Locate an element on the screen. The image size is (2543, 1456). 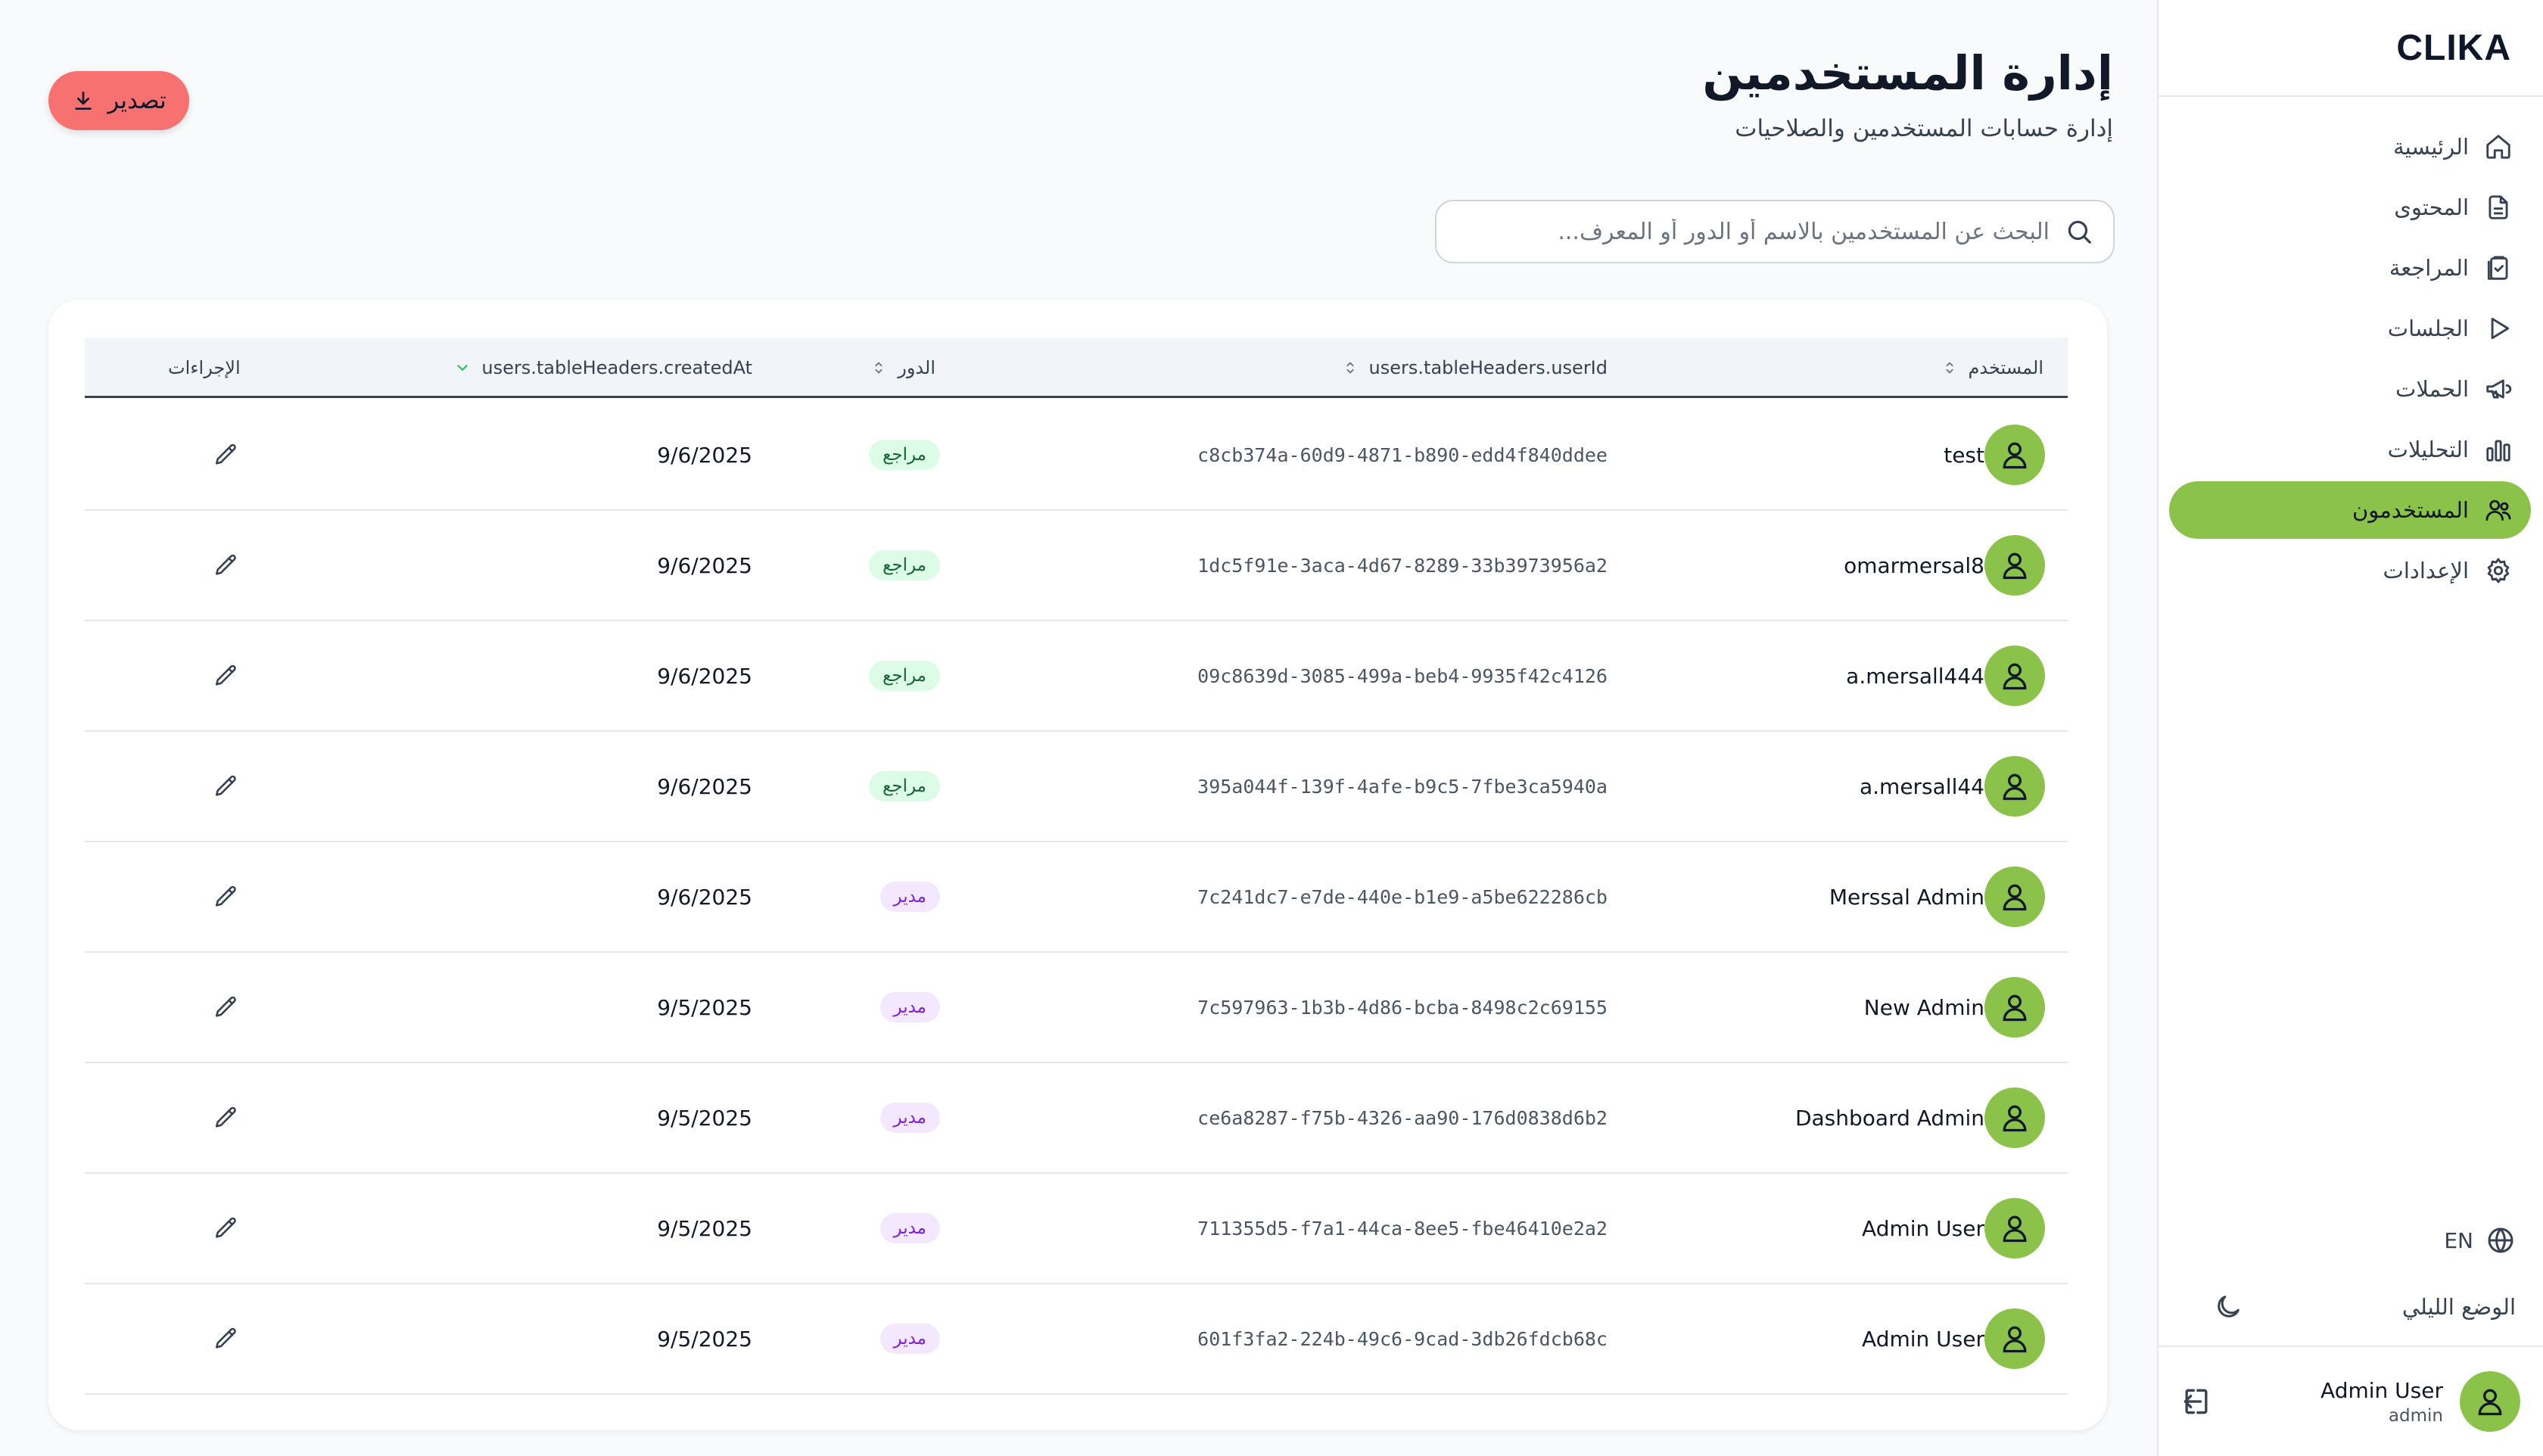
export-label: تصدير is located at coordinates (137, 100).